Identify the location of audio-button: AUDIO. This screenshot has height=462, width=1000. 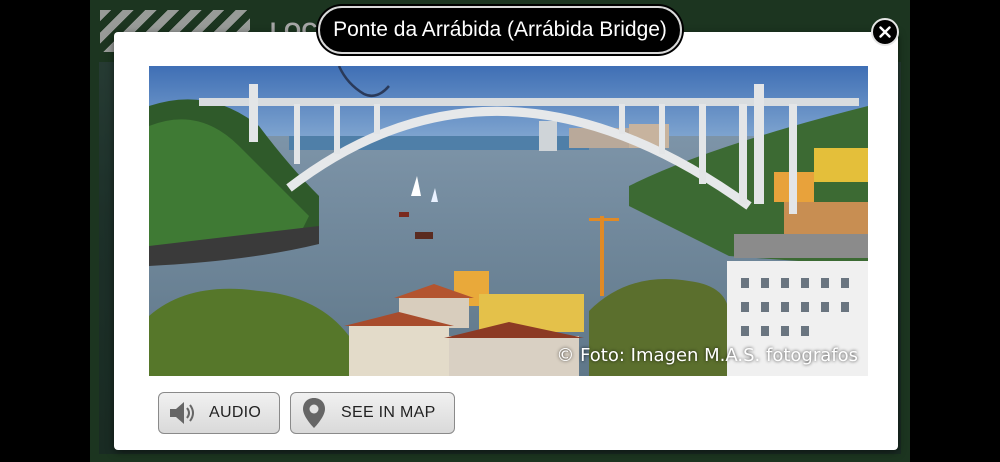
(219, 413).